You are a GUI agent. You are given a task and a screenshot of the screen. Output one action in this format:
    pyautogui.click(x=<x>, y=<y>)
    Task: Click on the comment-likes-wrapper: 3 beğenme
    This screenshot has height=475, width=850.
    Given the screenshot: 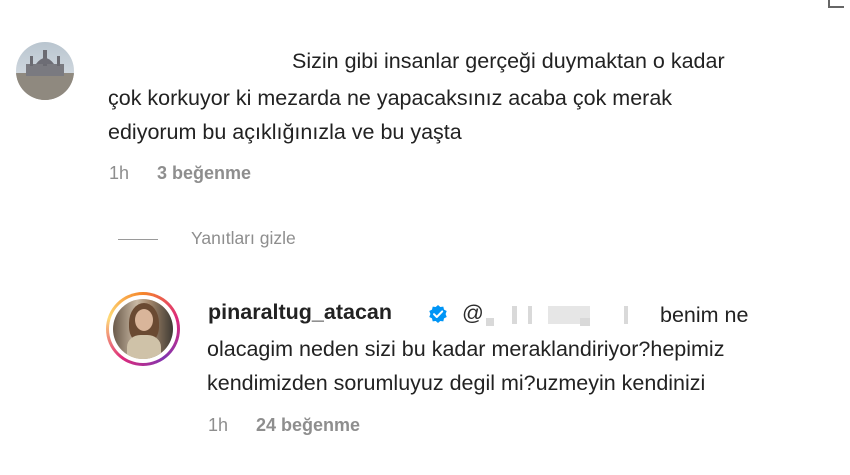 What is the action you would take?
    pyautogui.click(x=204, y=173)
    